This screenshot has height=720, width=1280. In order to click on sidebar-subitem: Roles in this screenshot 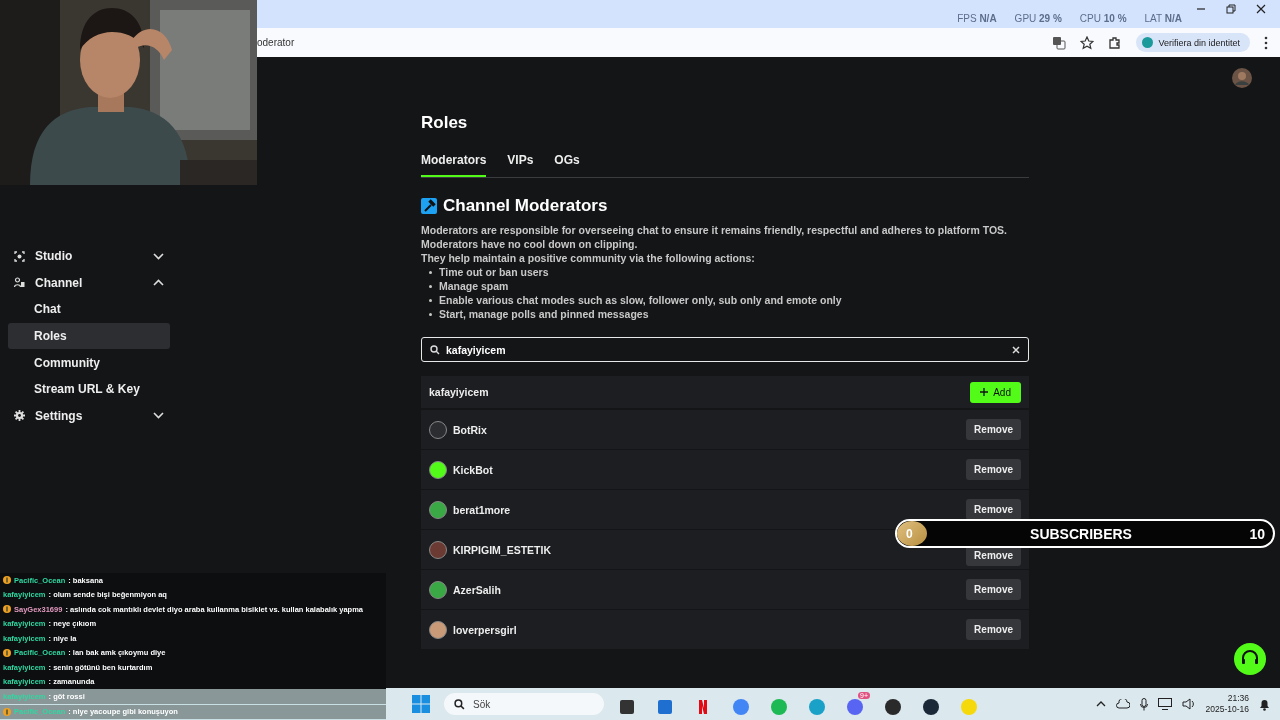, I will do `click(89, 336)`.